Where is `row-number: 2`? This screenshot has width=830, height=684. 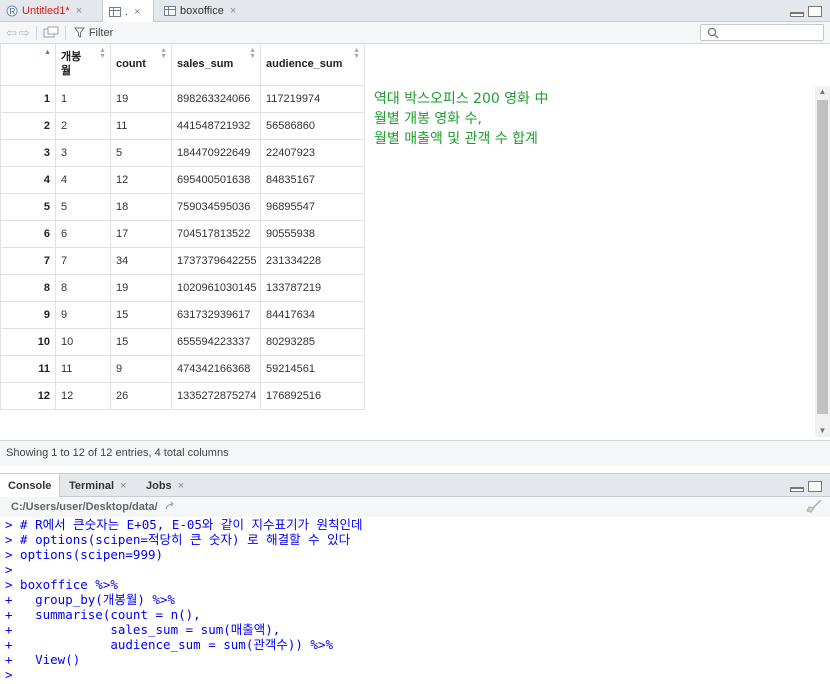
row-number: 2 is located at coordinates (28, 125).